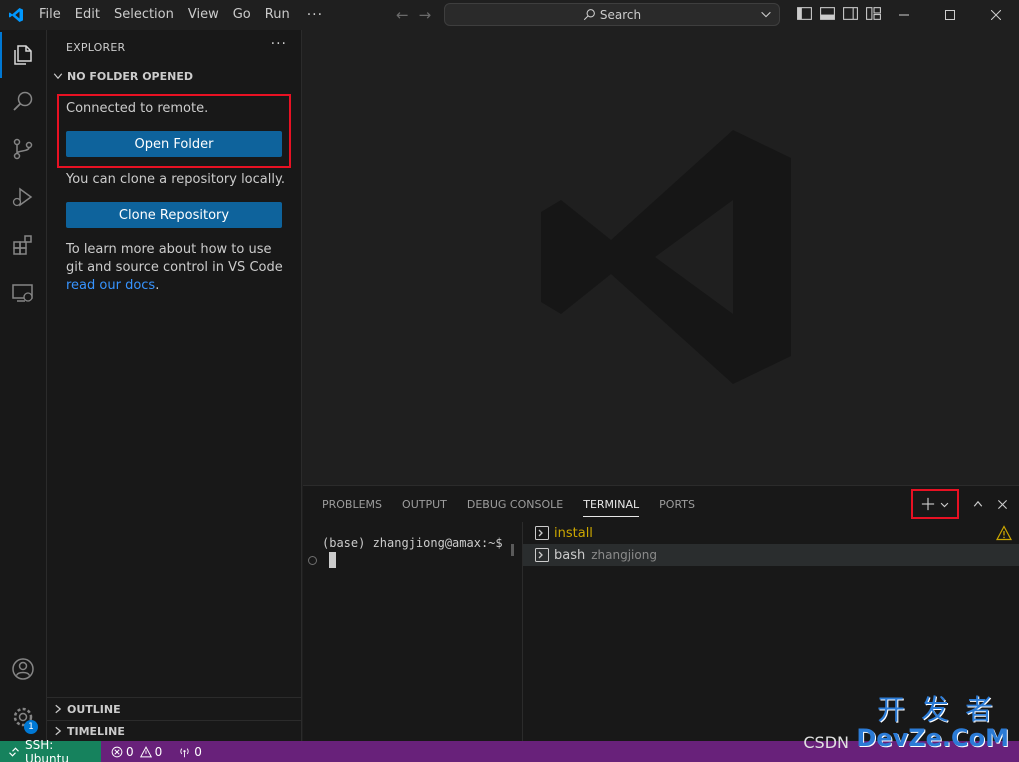 The image size is (1019, 762). I want to click on activity-accounts, so click(23, 669).